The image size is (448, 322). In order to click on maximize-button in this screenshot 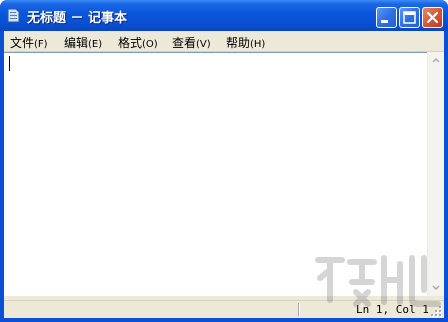, I will do `click(409, 17)`.